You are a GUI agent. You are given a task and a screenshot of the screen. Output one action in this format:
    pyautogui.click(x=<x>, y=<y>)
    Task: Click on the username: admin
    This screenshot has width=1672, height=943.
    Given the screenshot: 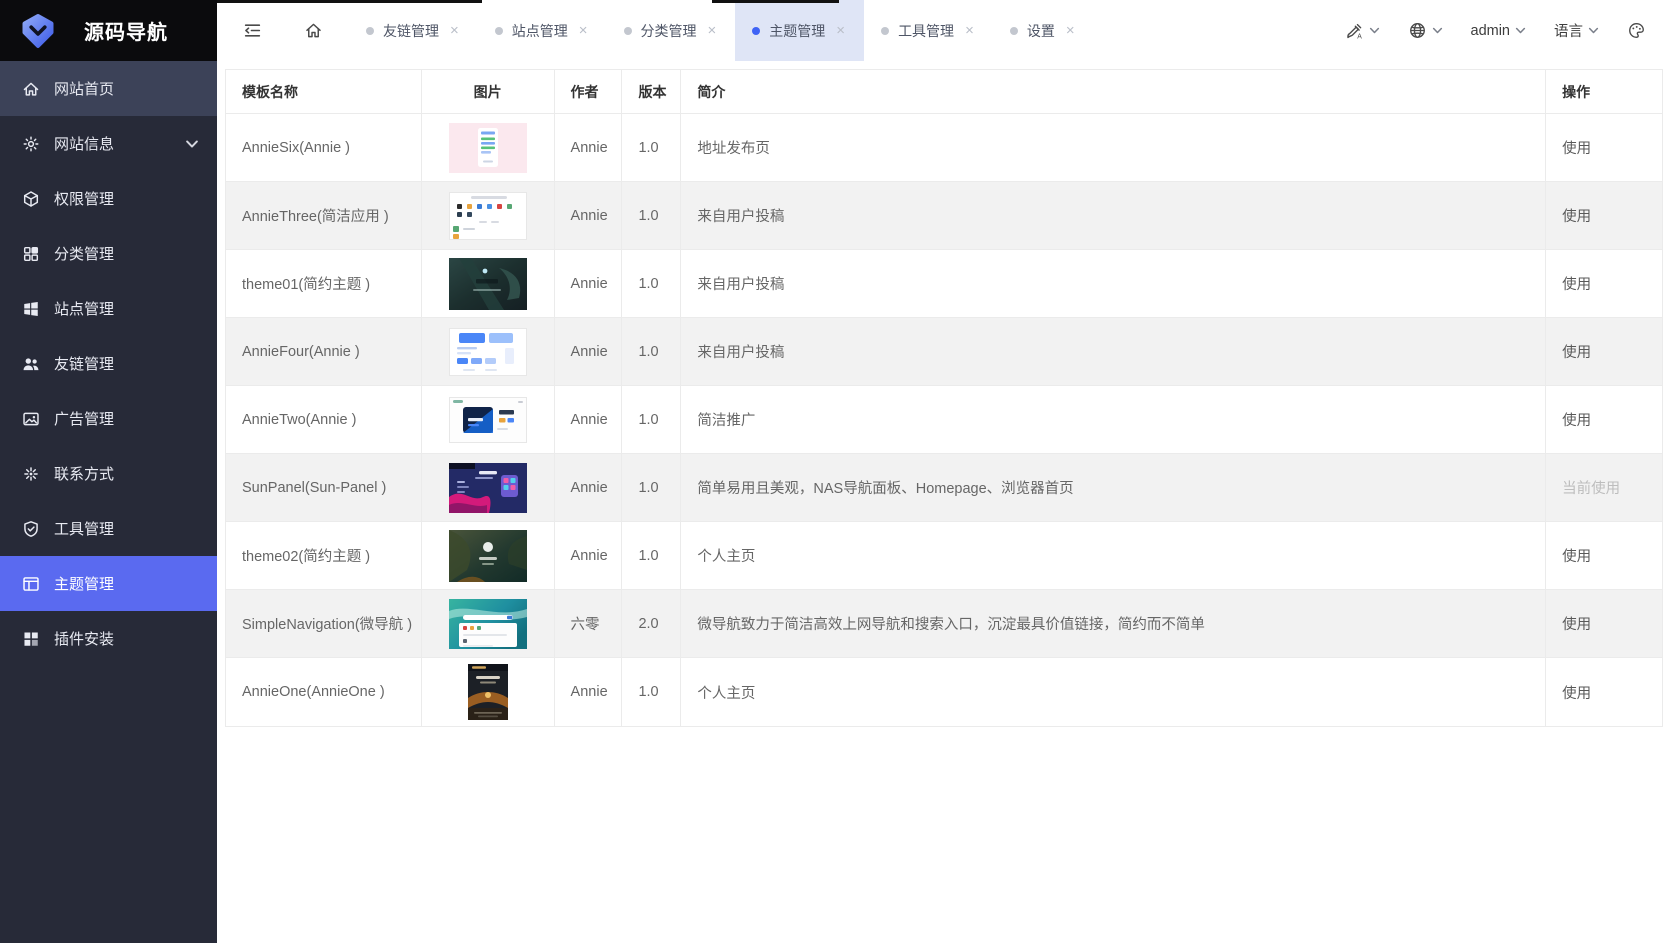 What is the action you would take?
    pyautogui.click(x=1490, y=30)
    